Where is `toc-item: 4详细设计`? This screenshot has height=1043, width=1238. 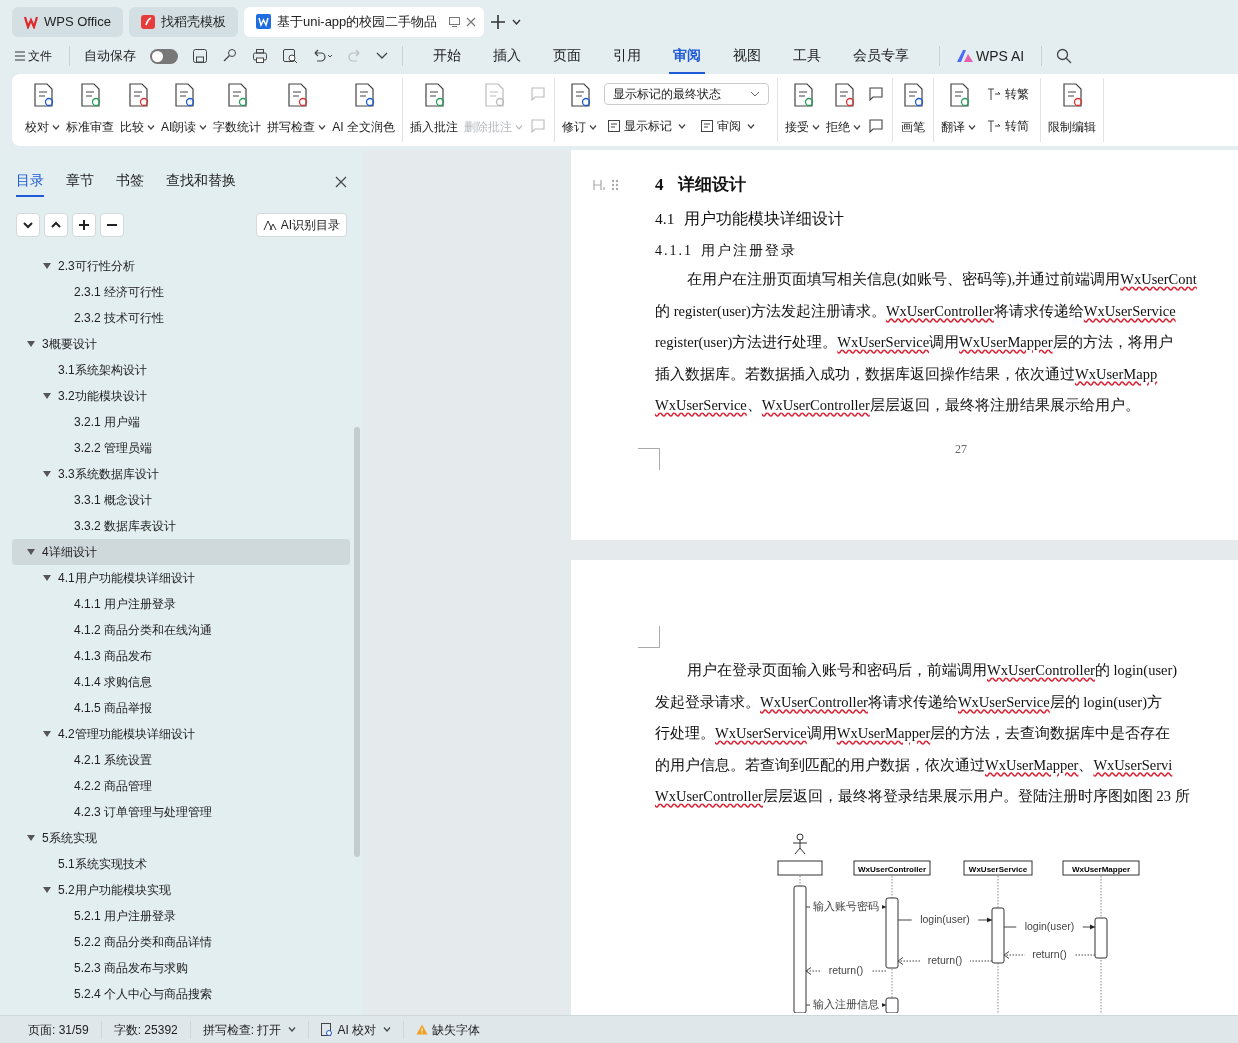
toc-item: 4详细设计 is located at coordinates (181, 552).